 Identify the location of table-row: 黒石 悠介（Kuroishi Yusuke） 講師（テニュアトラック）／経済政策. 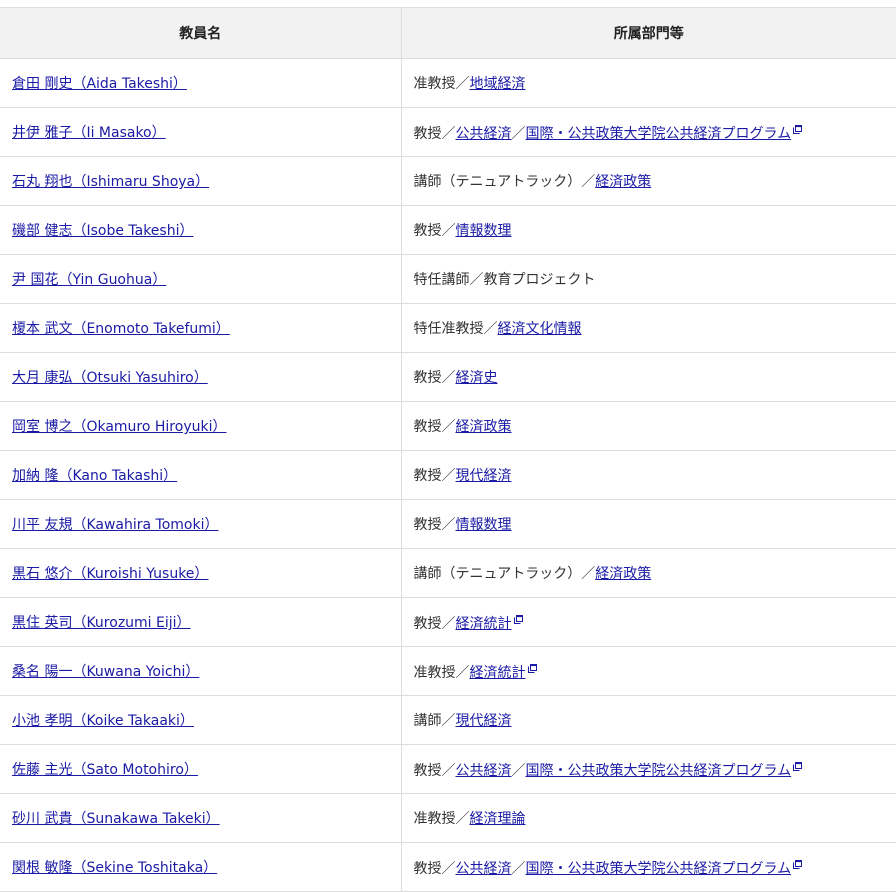
(448, 573).